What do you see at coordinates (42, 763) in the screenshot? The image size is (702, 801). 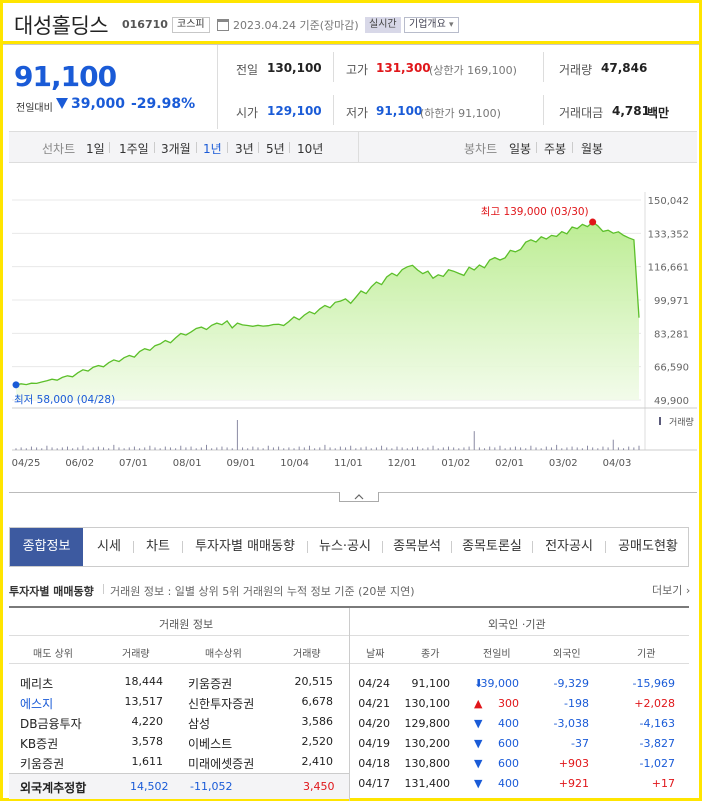 I see `broker-sell-name: 키움증권` at bounding box center [42, 763].